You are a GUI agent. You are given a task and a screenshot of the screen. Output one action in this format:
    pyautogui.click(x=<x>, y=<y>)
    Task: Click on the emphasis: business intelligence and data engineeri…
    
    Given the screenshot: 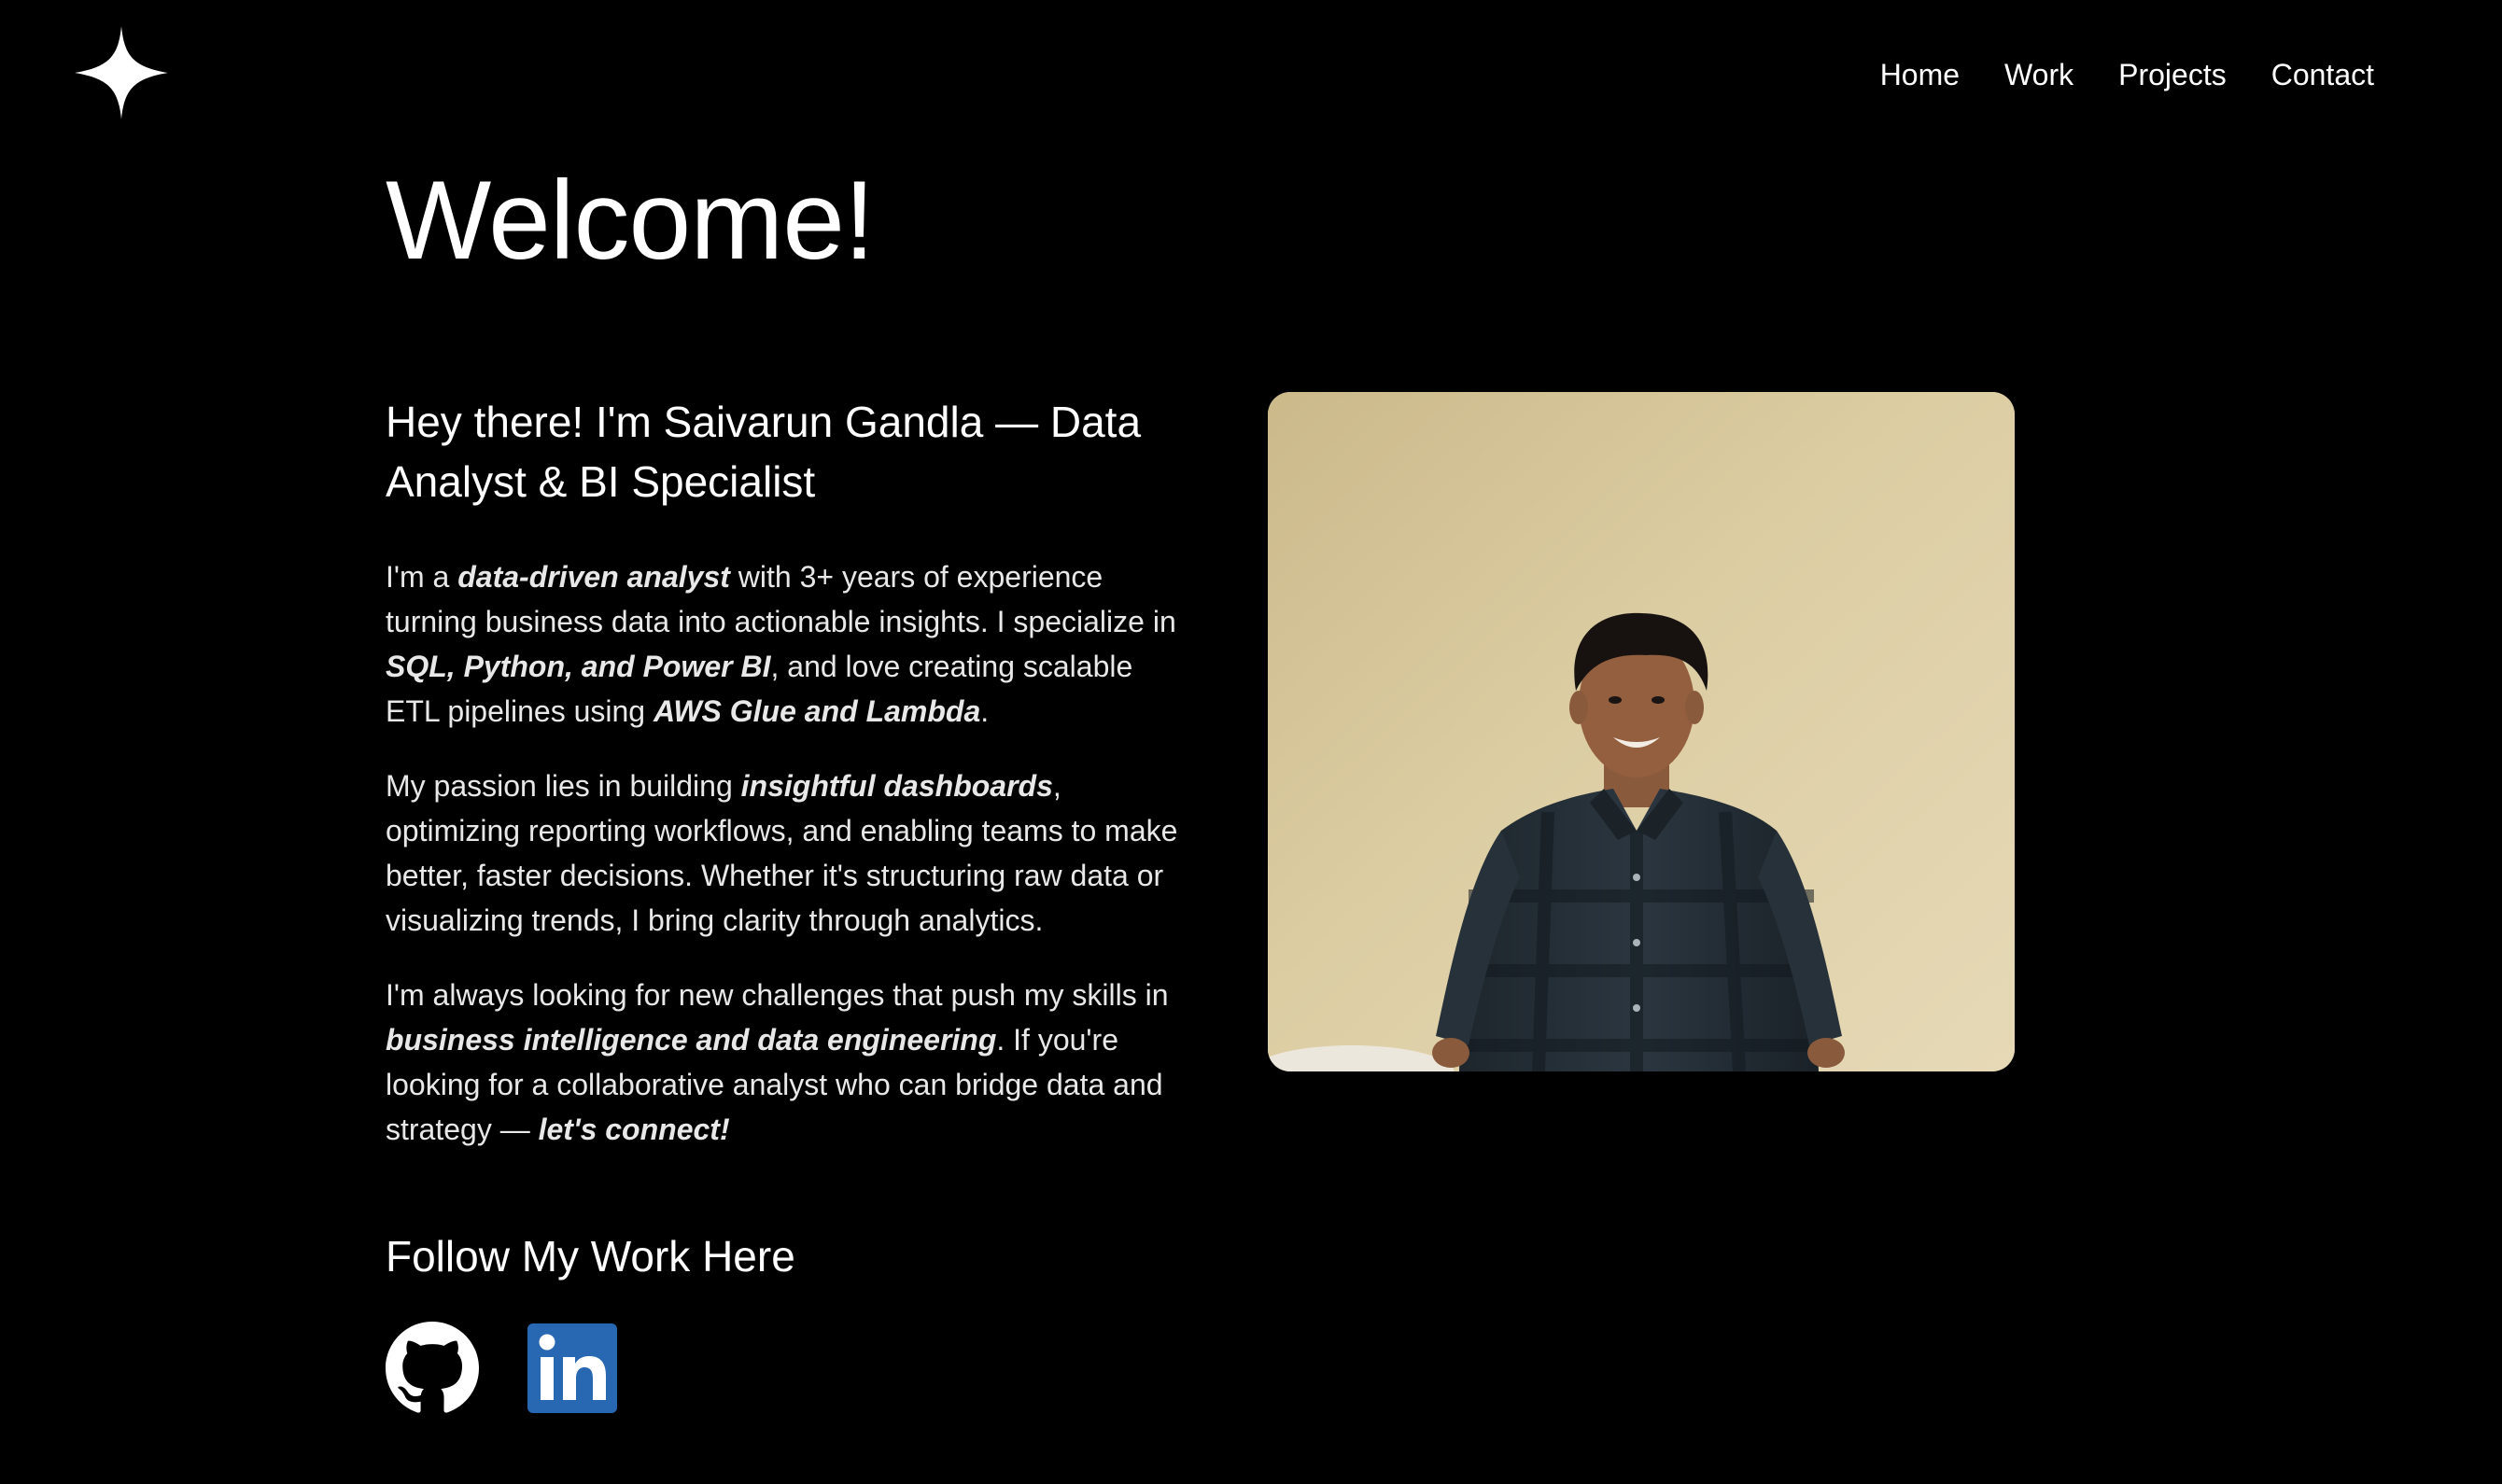 What is the action you would take?
    pyautogui.click(x=691, y=1040)
    